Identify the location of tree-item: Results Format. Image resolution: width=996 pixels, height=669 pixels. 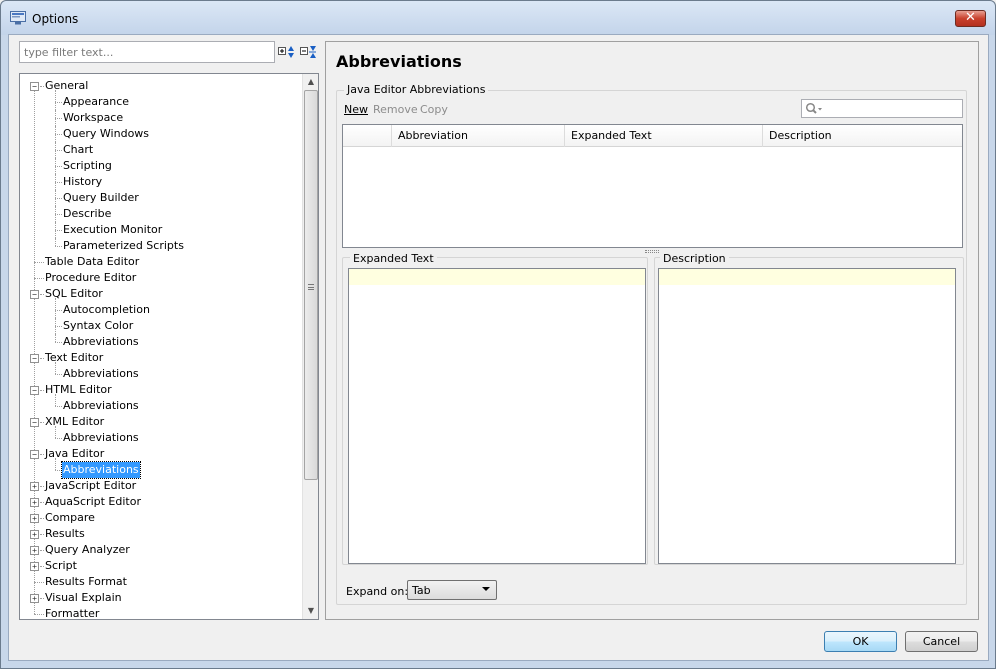
(161, 582).